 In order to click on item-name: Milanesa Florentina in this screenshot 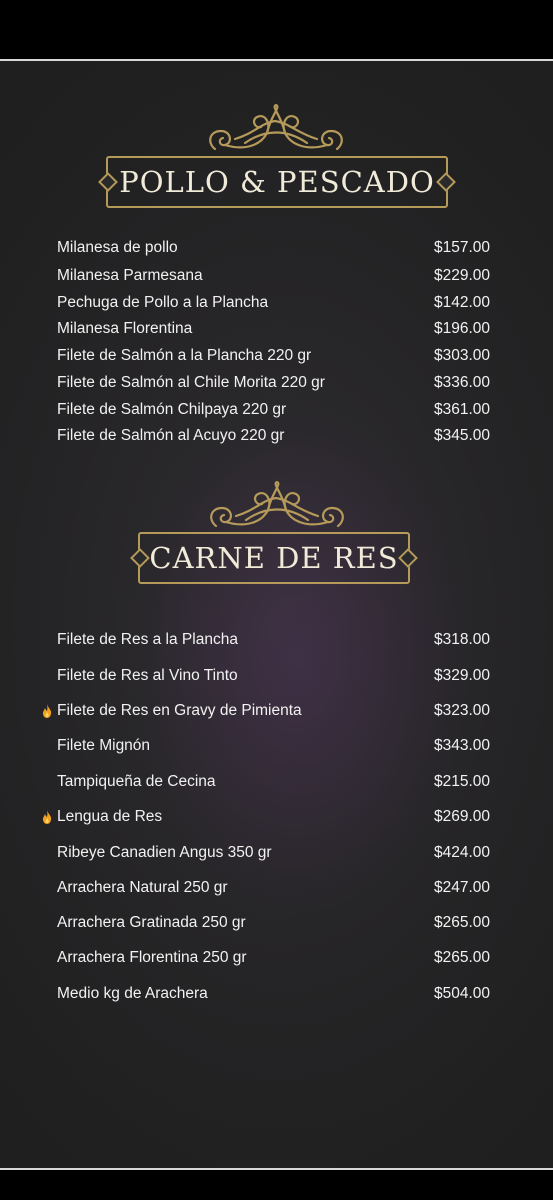, I will do `click(125, 328)`.